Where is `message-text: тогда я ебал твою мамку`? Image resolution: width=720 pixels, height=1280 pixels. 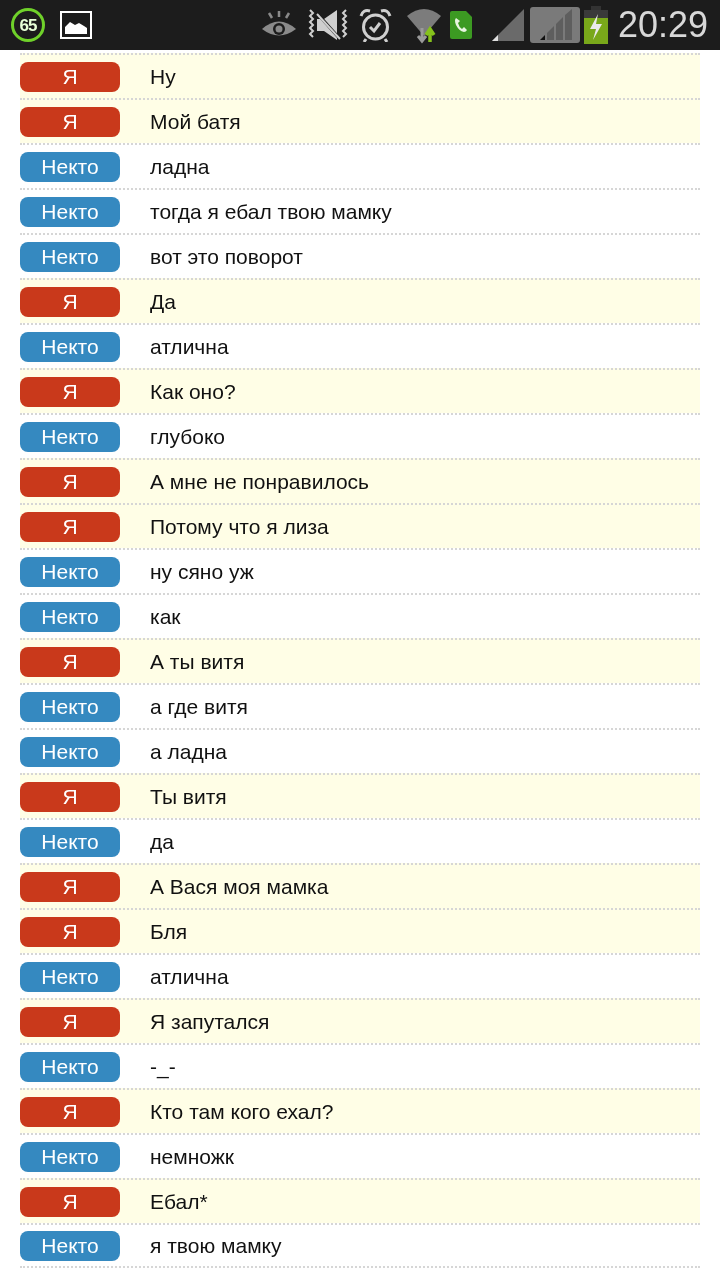
message-text: тогда я ебал твою мамку is located at coordinates (271, 211).